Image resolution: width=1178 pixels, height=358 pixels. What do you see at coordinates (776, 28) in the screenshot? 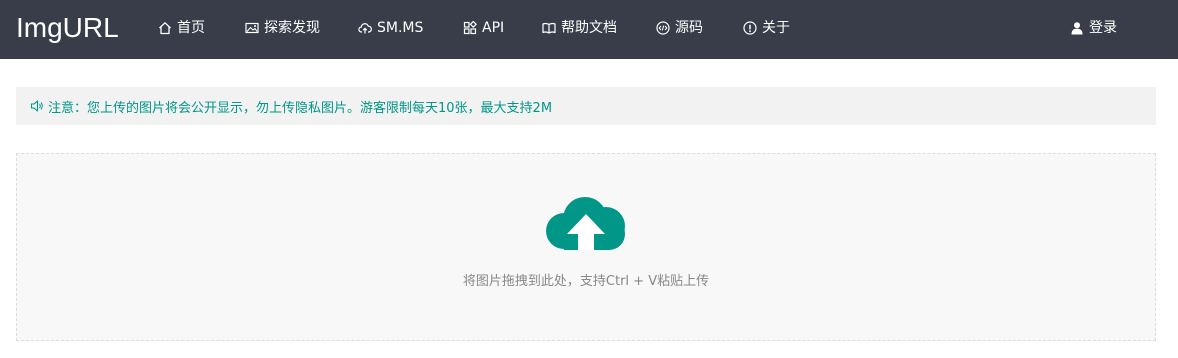
I see `nav-item-about-label: 关于` at bounding box center [776, 28].